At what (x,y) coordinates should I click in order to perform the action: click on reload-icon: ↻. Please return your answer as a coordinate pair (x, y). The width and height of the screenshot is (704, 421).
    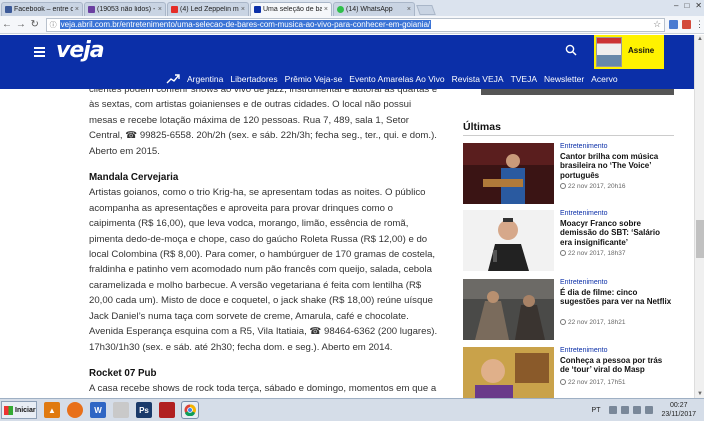
    Looking at the image, I should click on (35, 24).